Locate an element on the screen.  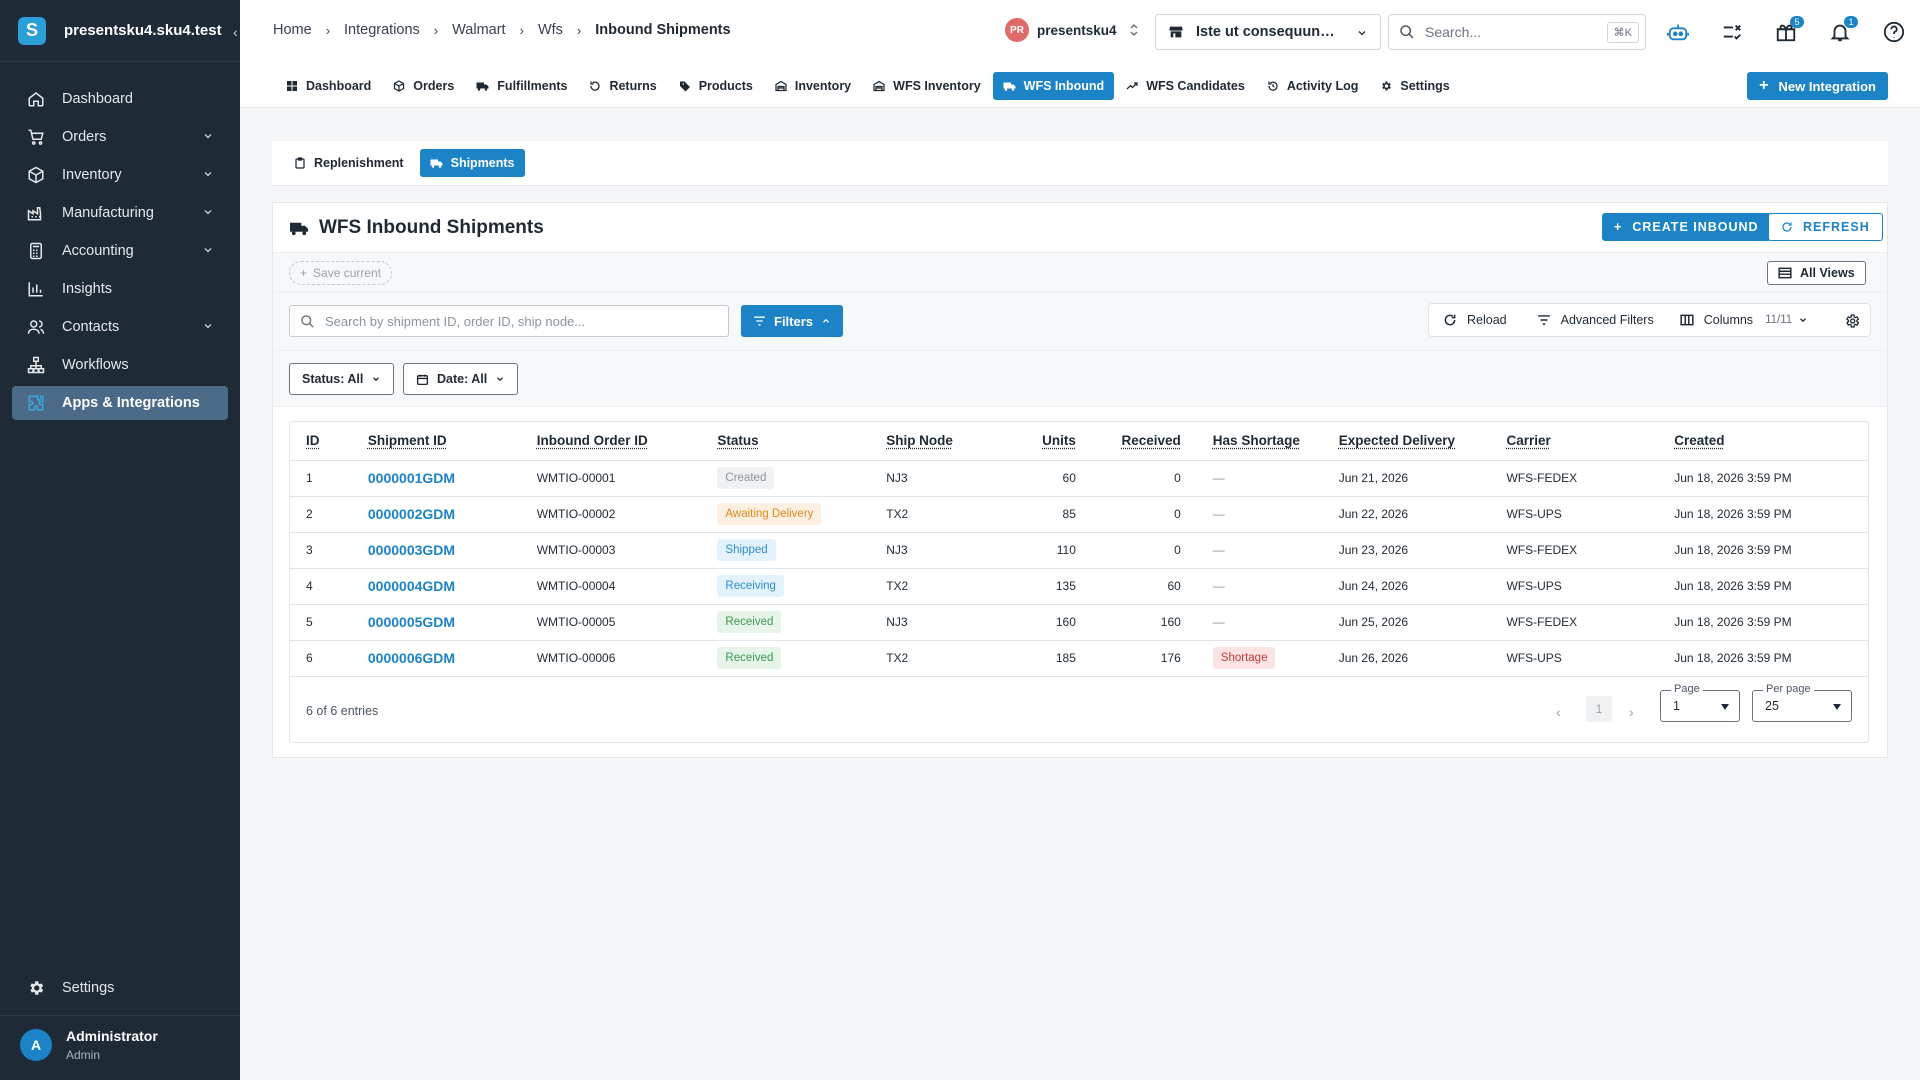
table-settings-gear-icon is located at coordinates (1852, 321).